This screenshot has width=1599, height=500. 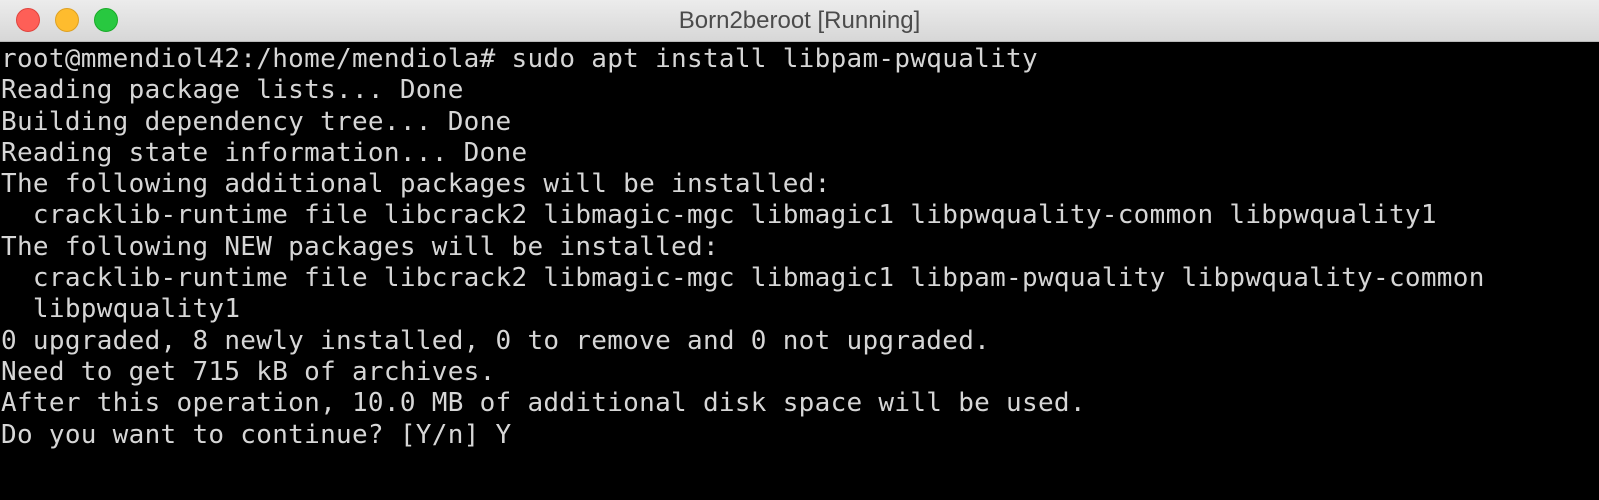 What do you see at coordinates (248, 371) in the screenshot?
I see `terminal-line: Need to get 715 kB of archives.` at bounding box center [248, 371].